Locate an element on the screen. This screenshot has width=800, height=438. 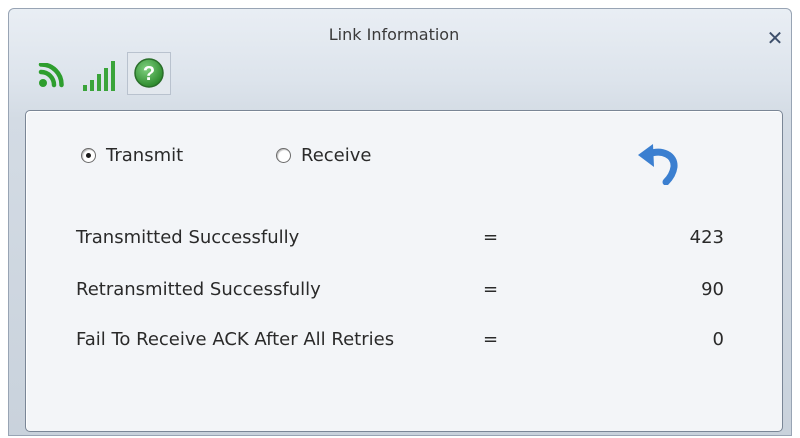
undo-arrow-icon is located at coordinates (658, 165).